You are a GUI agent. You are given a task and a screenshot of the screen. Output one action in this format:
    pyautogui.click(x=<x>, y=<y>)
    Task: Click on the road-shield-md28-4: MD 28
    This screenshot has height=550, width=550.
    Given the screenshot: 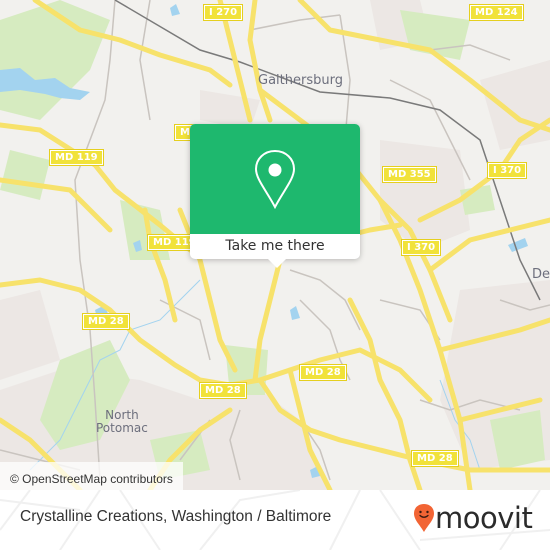 What is the action you would take?
    pyautogui.click(x=435, y=458)
    